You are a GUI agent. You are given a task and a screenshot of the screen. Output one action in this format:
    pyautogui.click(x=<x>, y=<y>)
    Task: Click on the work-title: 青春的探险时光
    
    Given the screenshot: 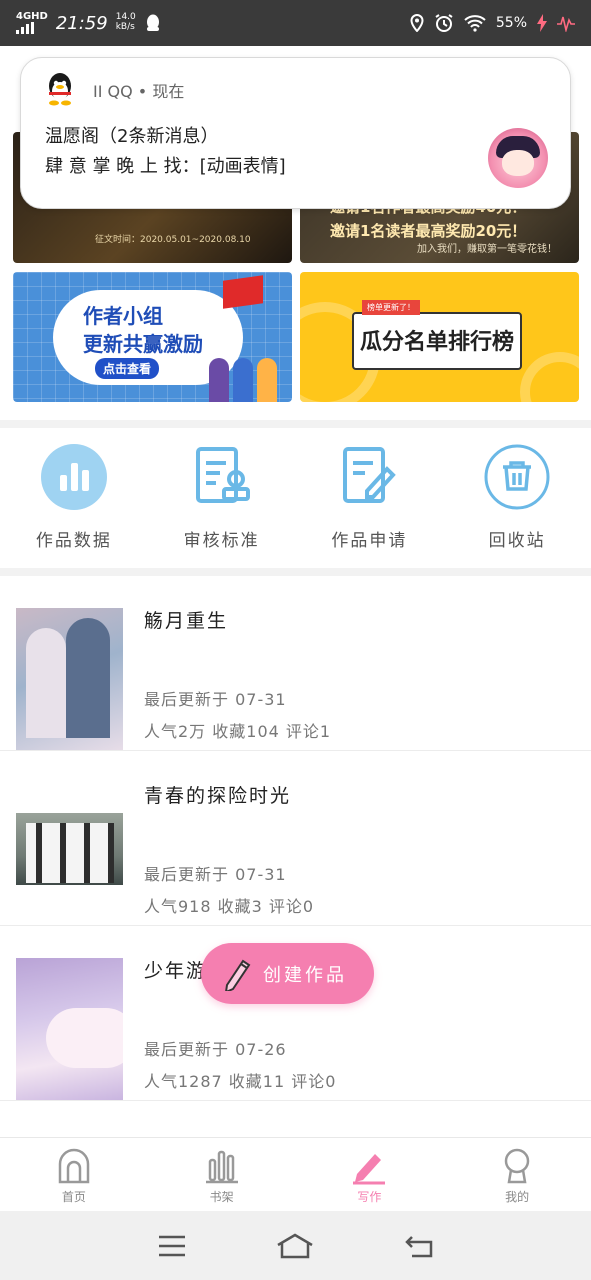 What is the action you would take?
    pyautogui.click(x=218, y=796)
    